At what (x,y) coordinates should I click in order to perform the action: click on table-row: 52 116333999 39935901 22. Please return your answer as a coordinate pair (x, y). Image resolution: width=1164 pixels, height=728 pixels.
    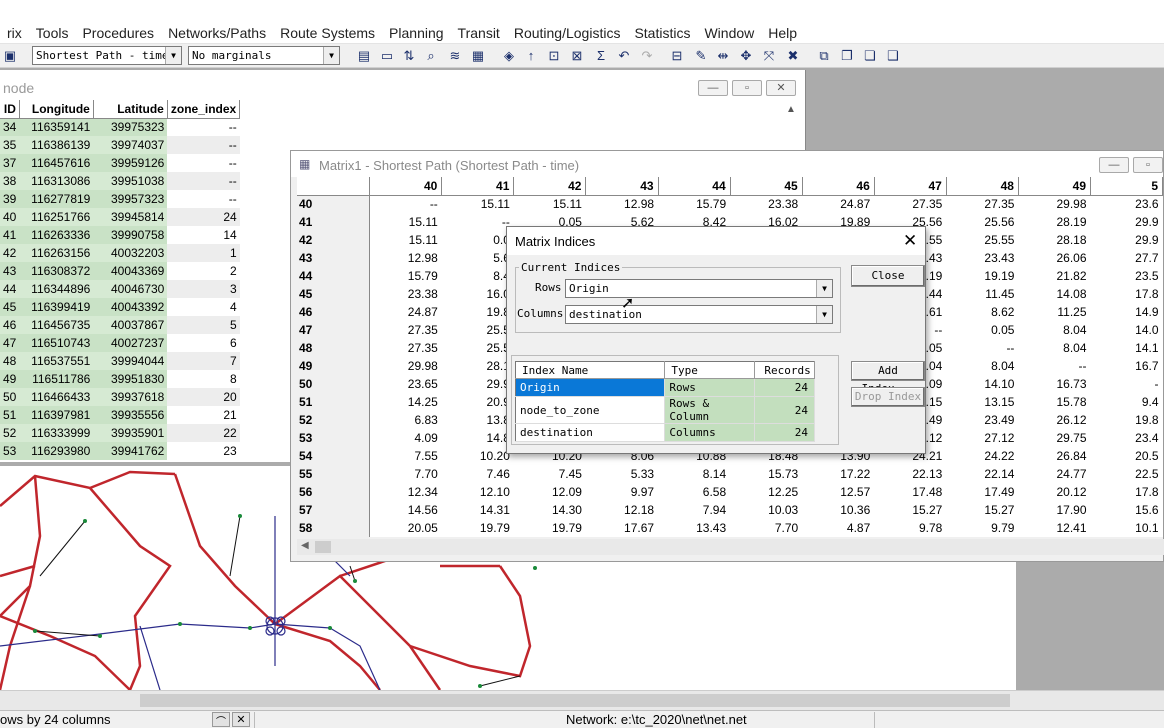
    Looking at the image, I should click on (120, 433).